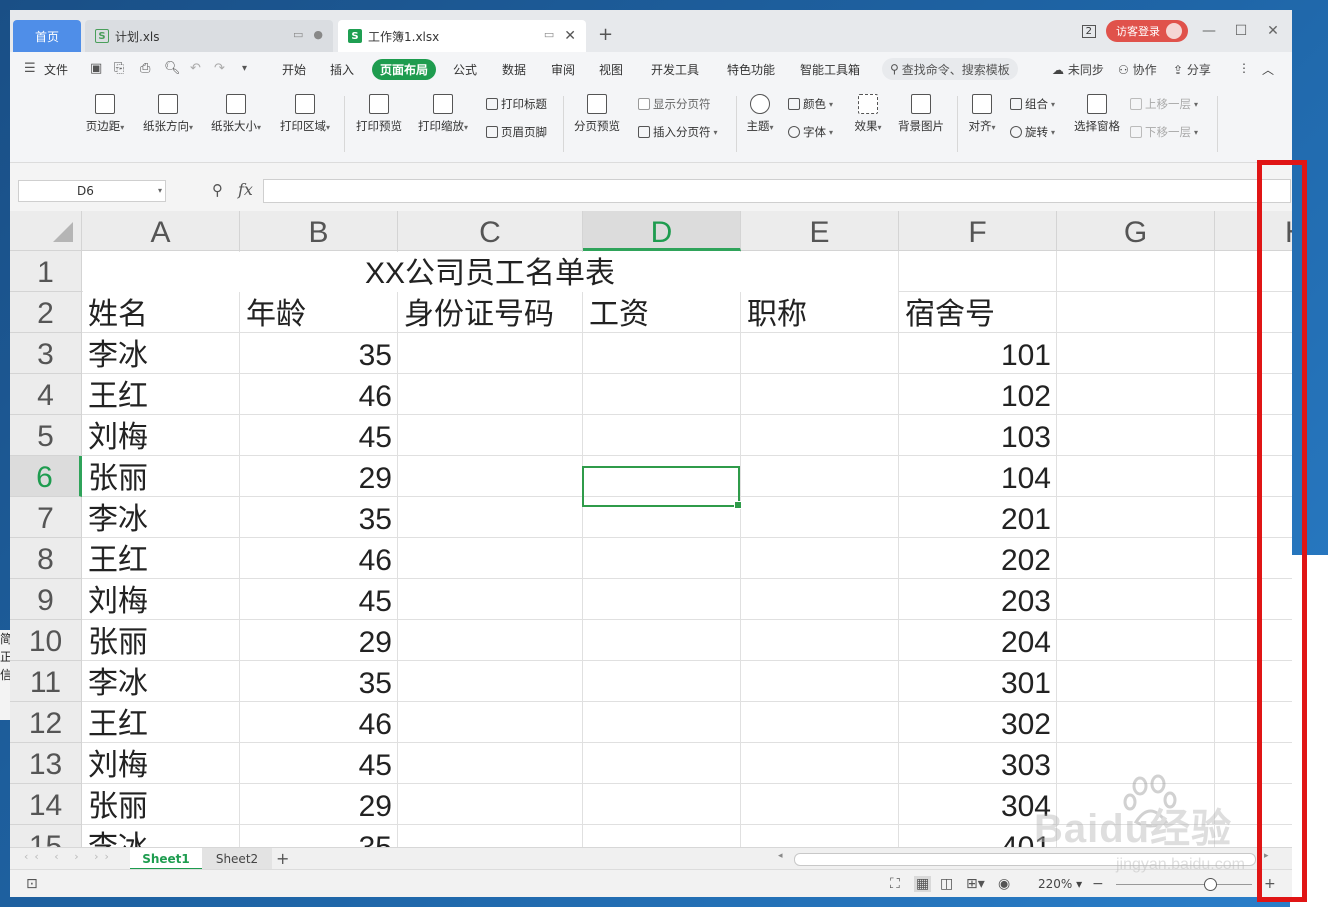  Describe the element at coordinates (168, 114) in the screenshot. I see `orientation-button: 纸张方向▾` at that location.